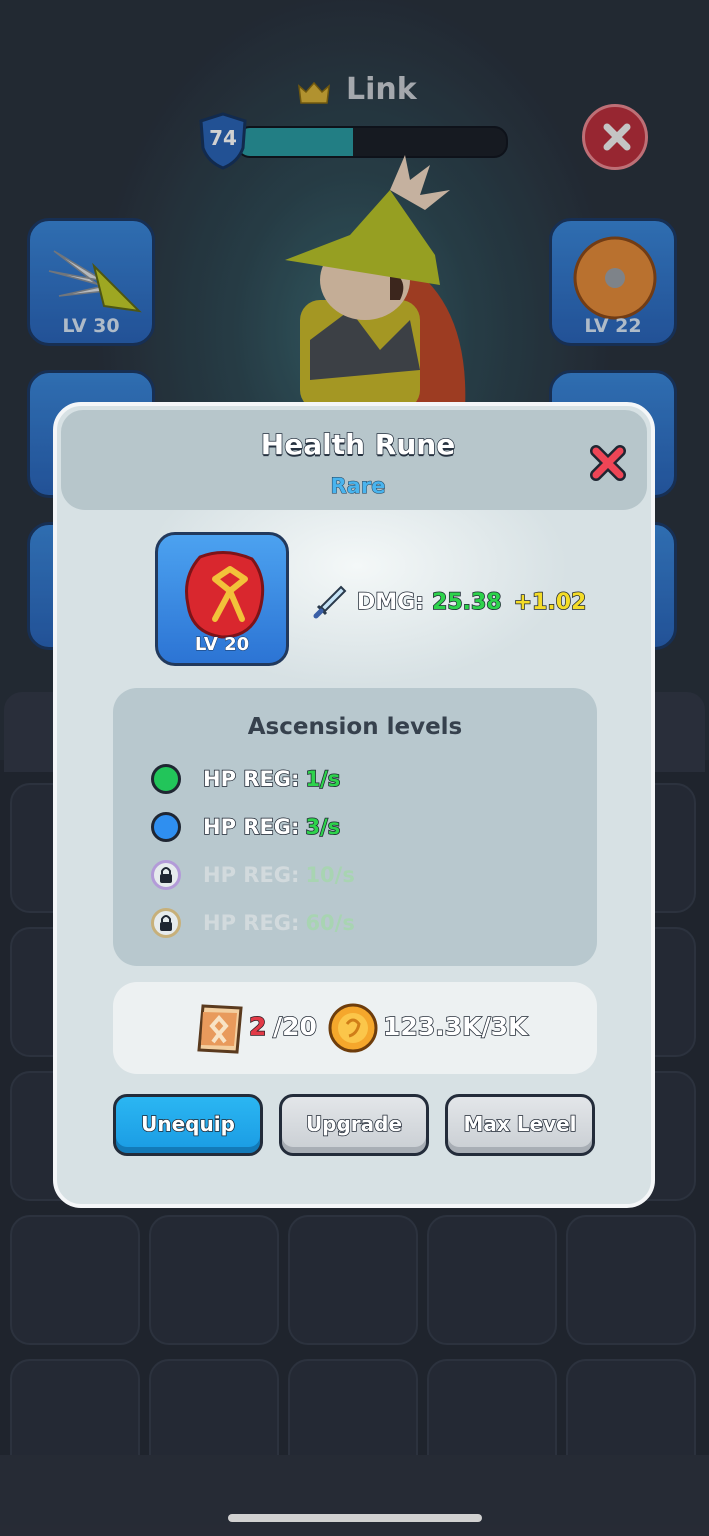  Describe the element at coordinates (323, 827) in the screenshot. I see `ascension-value: 3/s` at that location.